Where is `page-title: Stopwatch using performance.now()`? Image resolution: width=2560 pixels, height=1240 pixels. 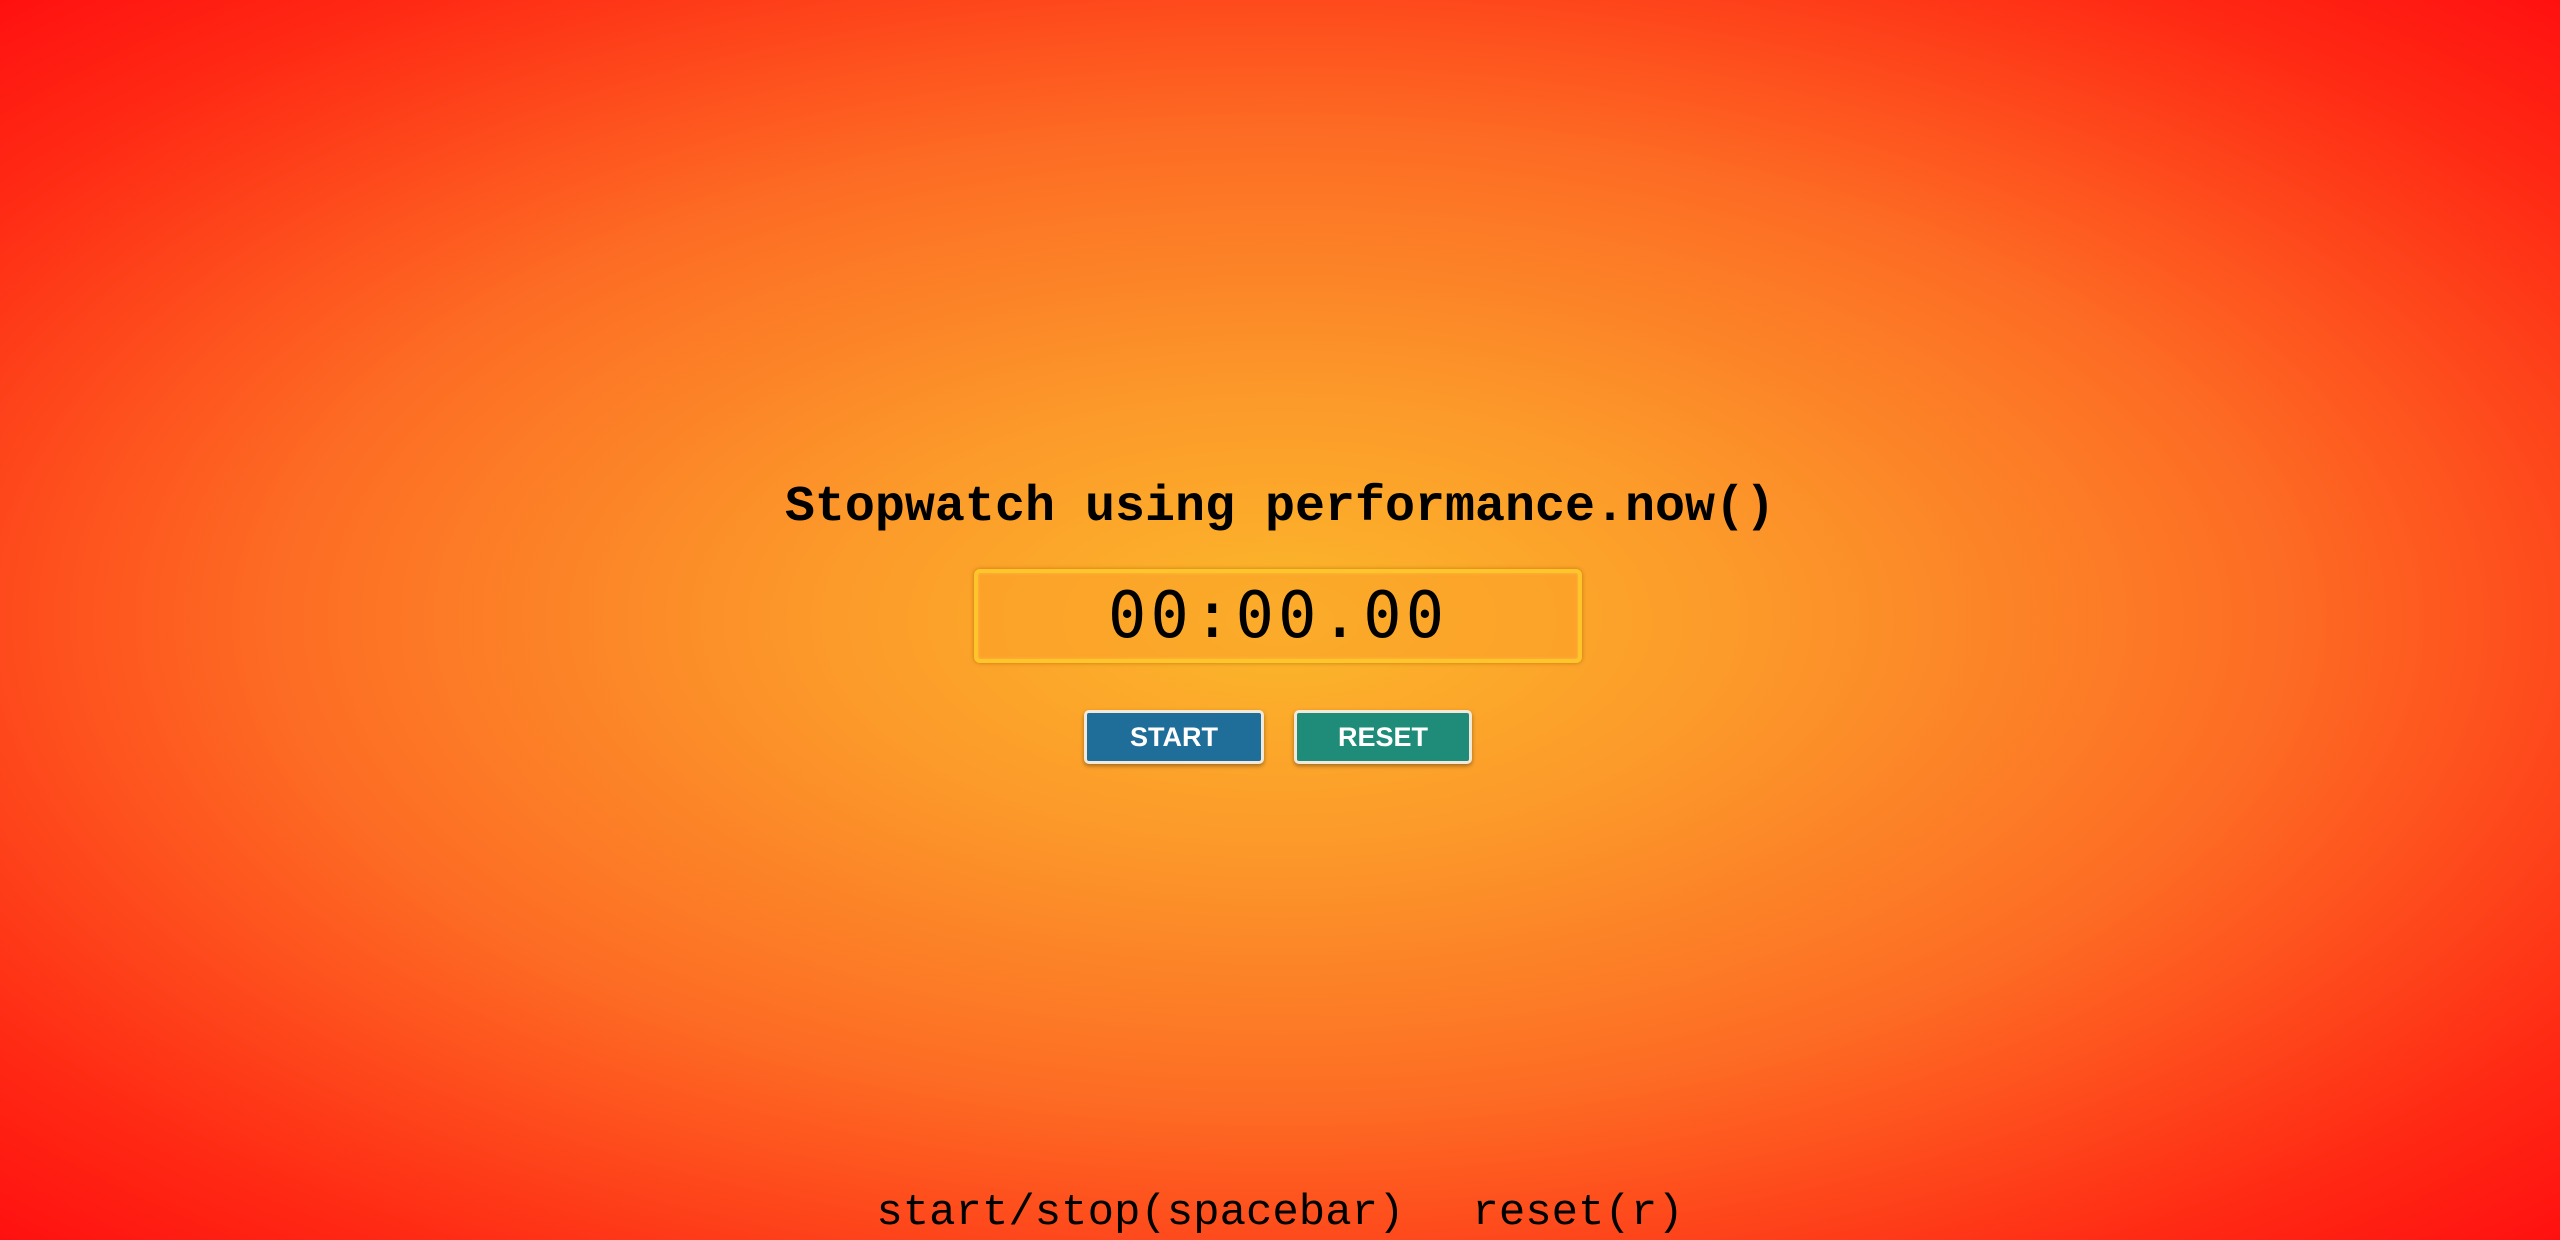 page-title: Stopwatch using performance.now() is located at coordinates (1280, 507).